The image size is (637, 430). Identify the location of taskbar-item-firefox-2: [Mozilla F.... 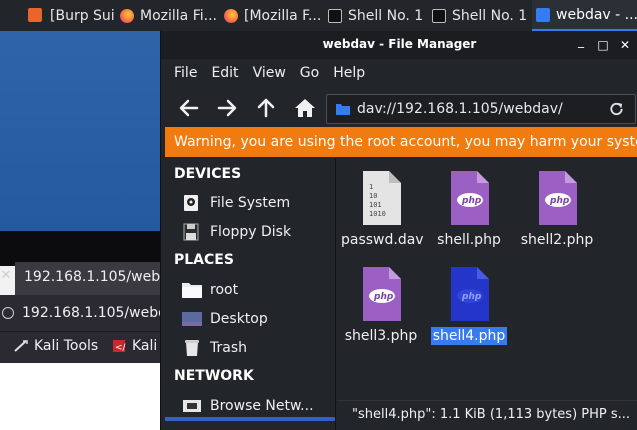
(272, 15).